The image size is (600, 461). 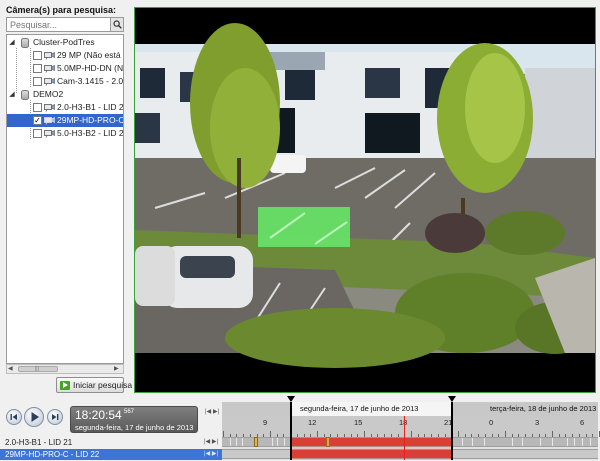 I want to click on tree-camera-item: Cam-3.1415 - 2.0W-I, so click(x=65, y=81).